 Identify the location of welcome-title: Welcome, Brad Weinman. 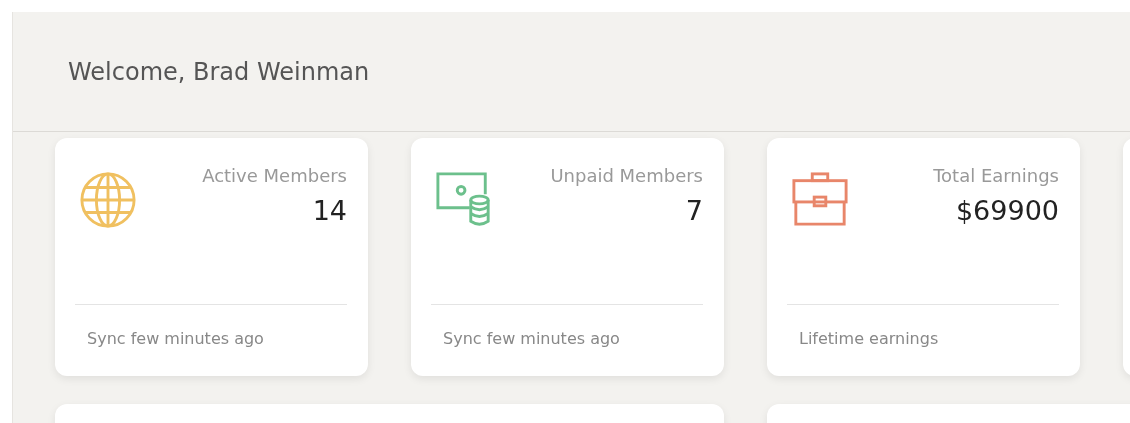
(219, 71).